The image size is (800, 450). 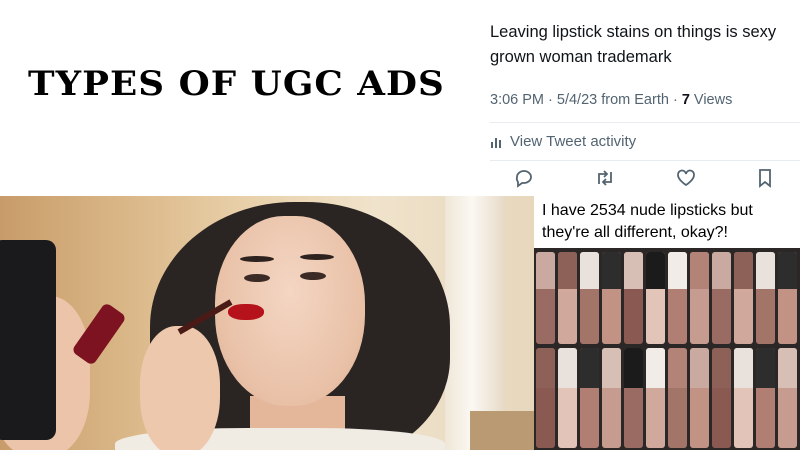 I want to click on red-lips, so click(x=246, y=312).